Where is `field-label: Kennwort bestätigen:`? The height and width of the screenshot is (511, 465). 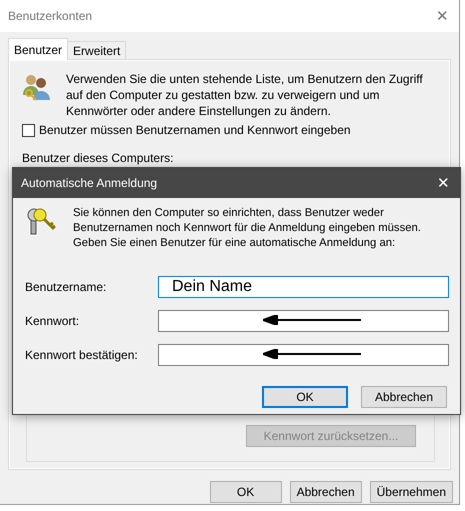 field-label: Kennwort bestätigen: is located at coordinates (82, 355).